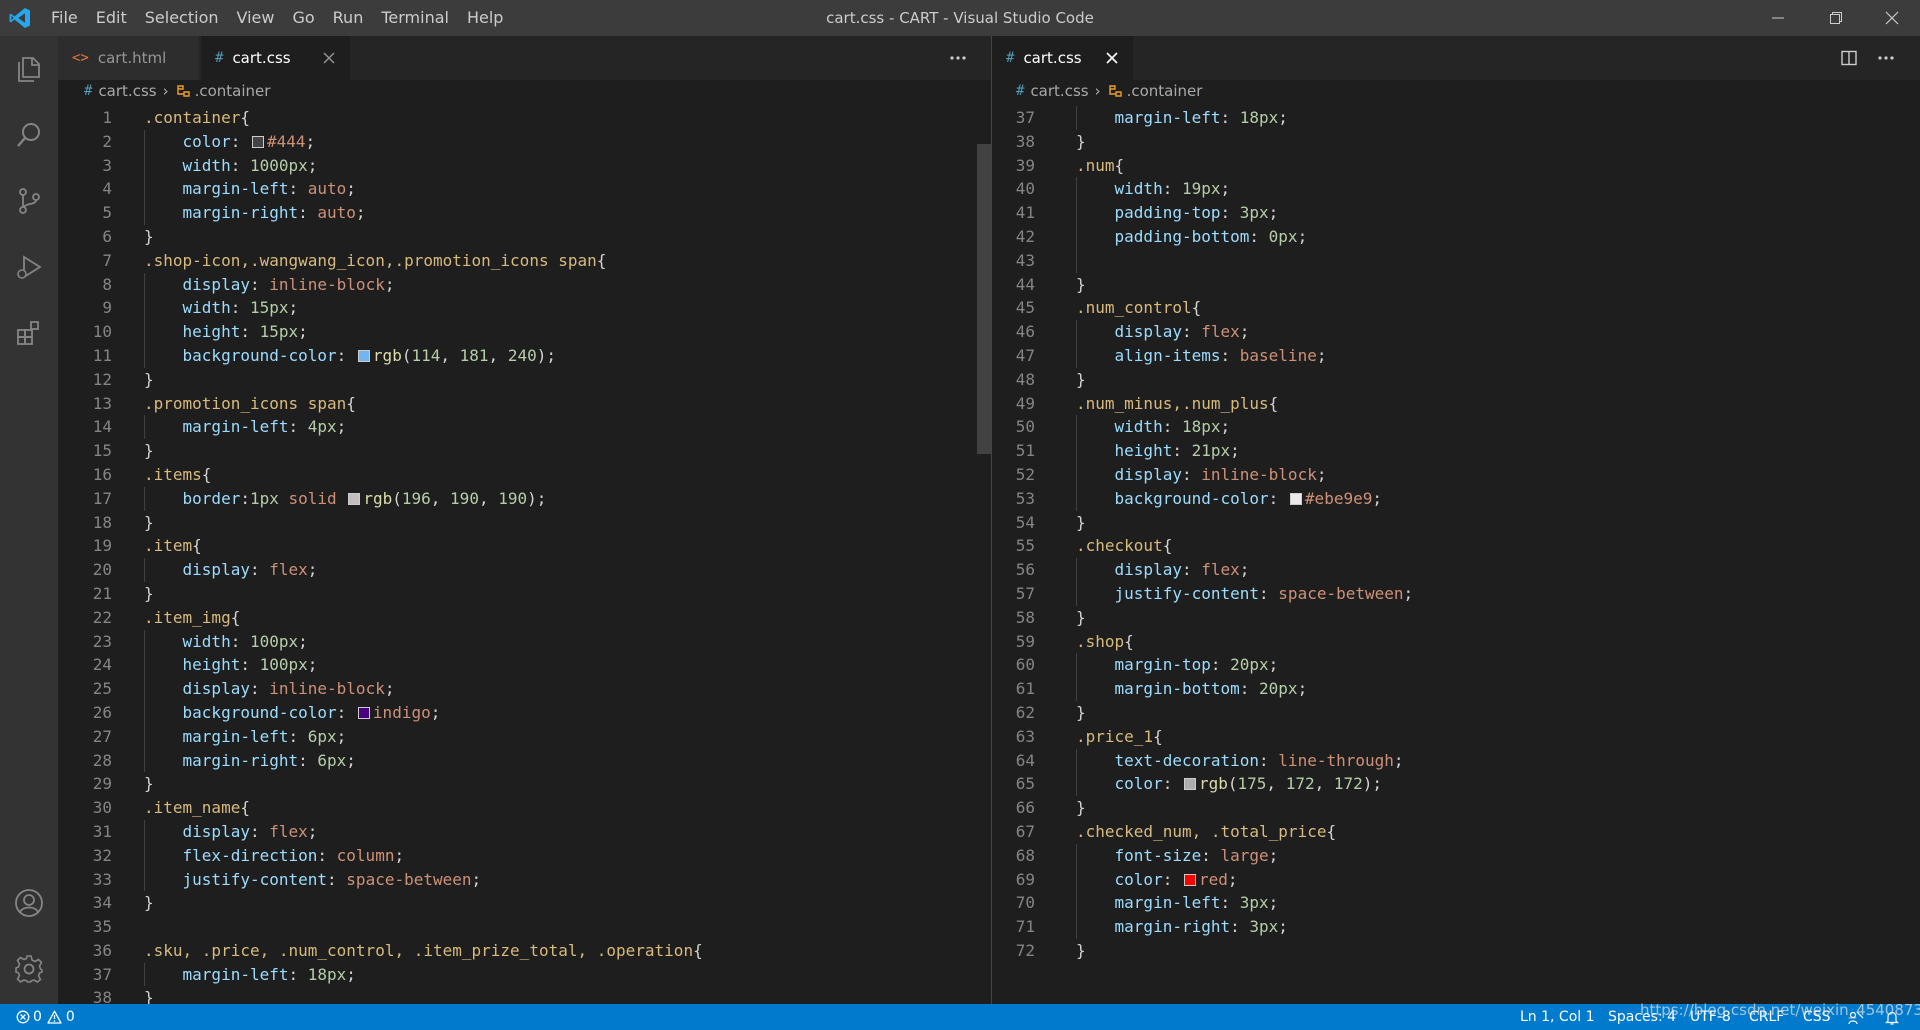 The width and height of the screenshot is (1920, 1030). I want to click on code-line: 17 border:1px solid rgb(196, 190, 190);, so click(524, 498).